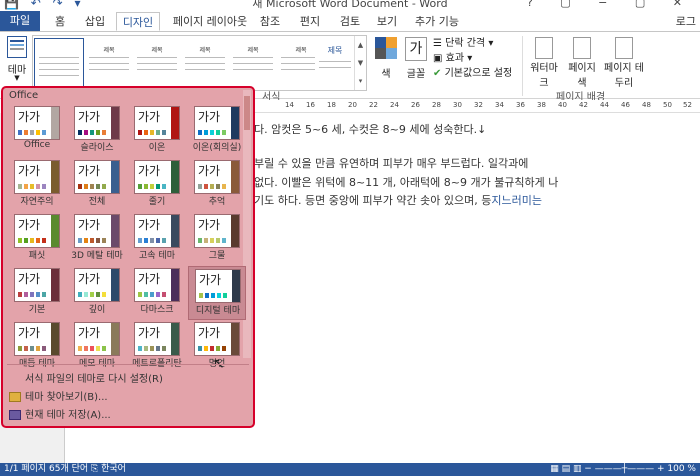 This screenshot has width=700, height=476. Describe the element at coordinates (370, 129) in the screenshot. I see `document-line: 다. 암컷은 5~6 세, 수컷은 8~9 세에 성숙한다.↓` at that location.